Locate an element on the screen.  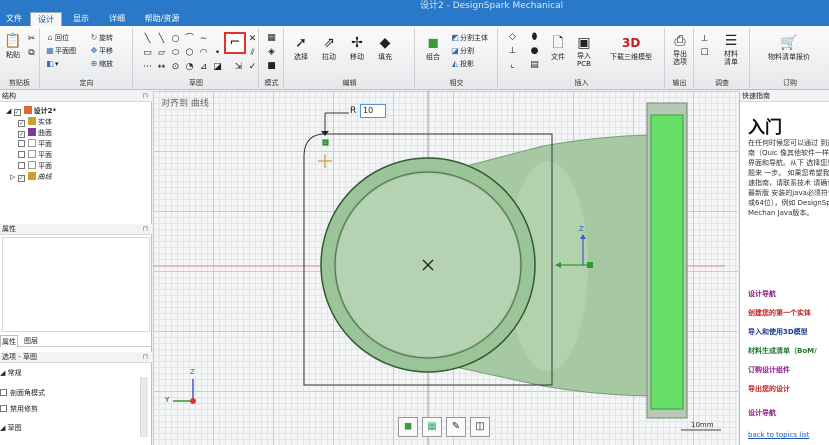
fillet-handle is located at coordinates (325, 142).